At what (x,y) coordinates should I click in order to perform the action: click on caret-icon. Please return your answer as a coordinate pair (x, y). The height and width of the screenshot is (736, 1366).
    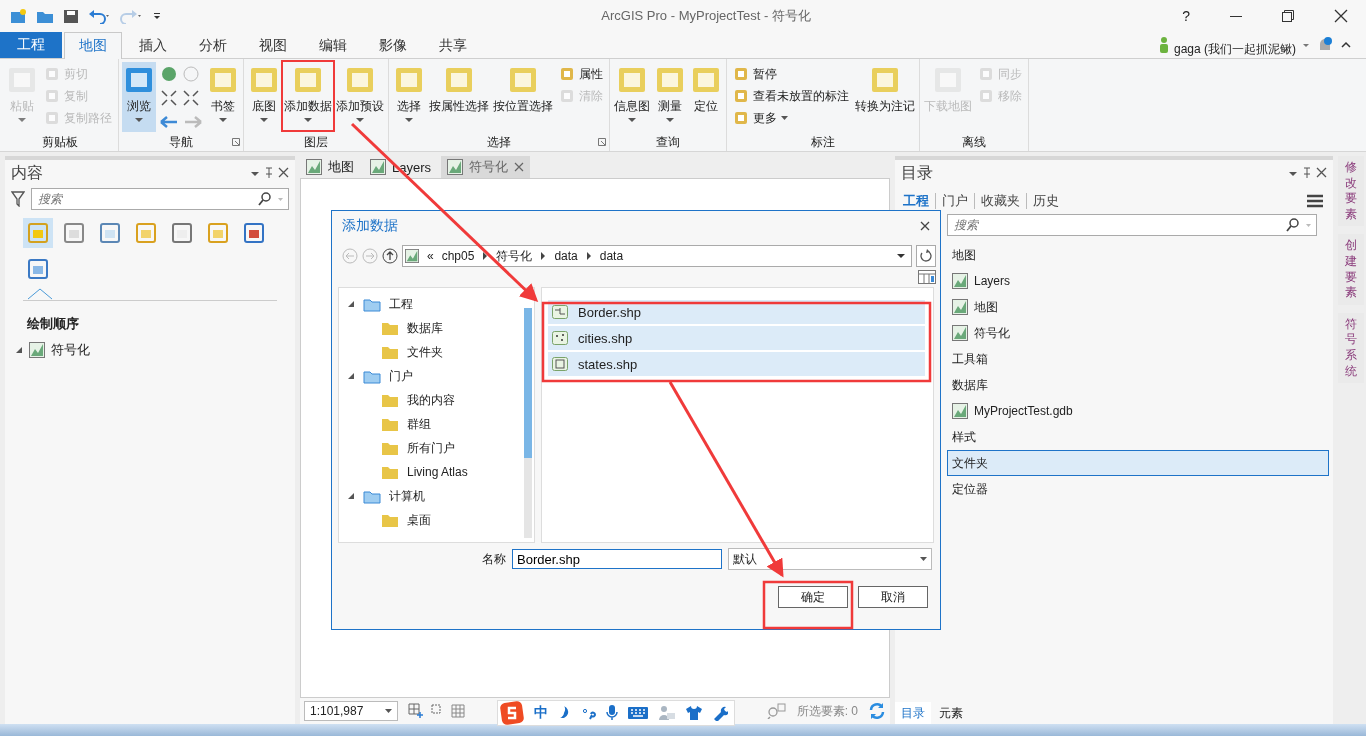
    Looking at the image, I should click on (901, 256).